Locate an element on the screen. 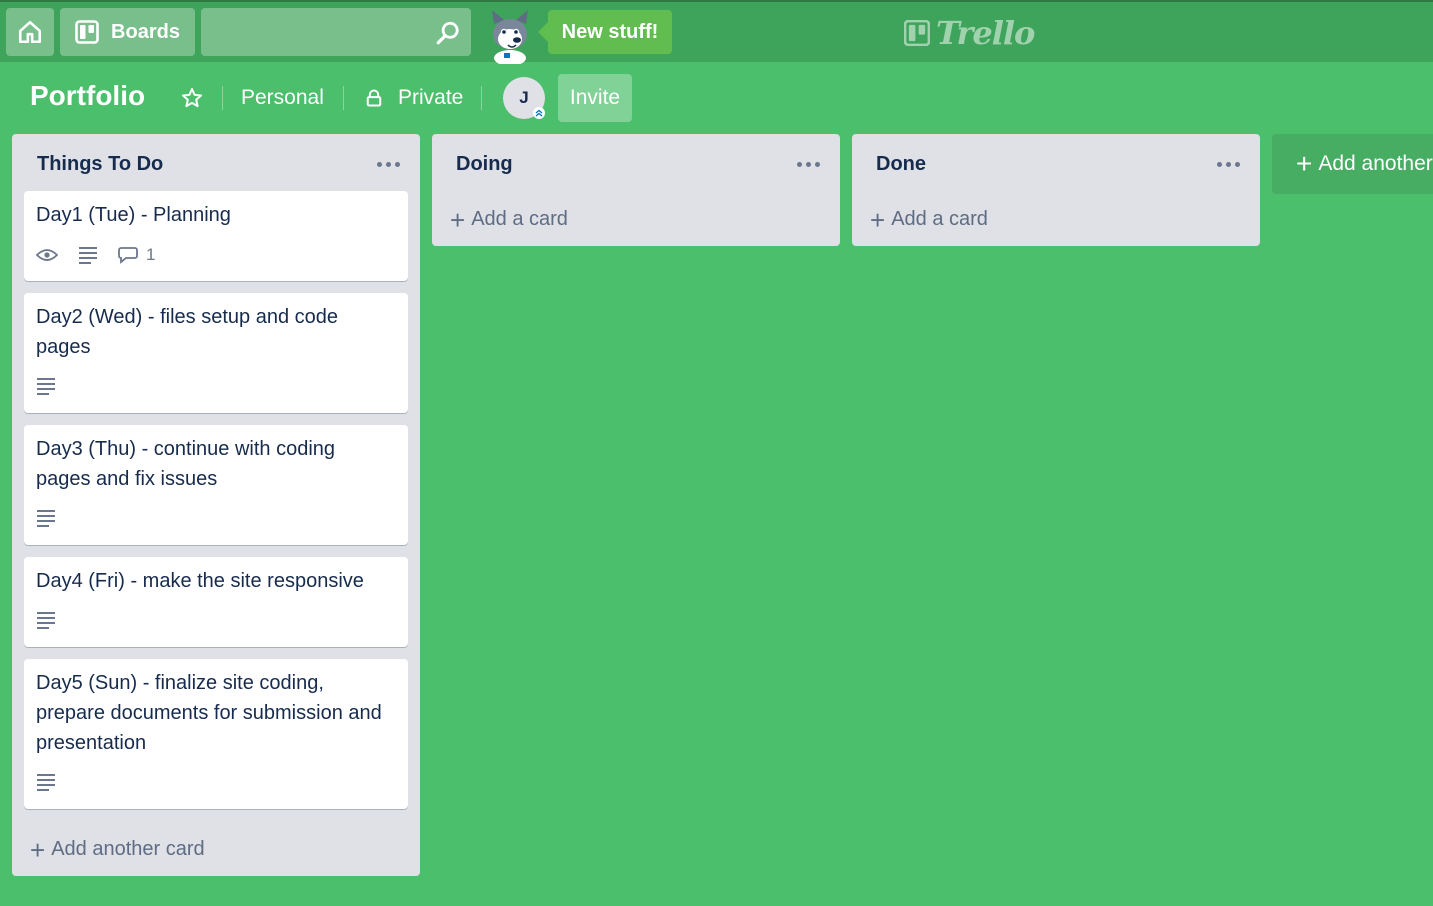 This screenshot has width=1433, height=906. card-badges: 1 is located at coordinates (95, 255).